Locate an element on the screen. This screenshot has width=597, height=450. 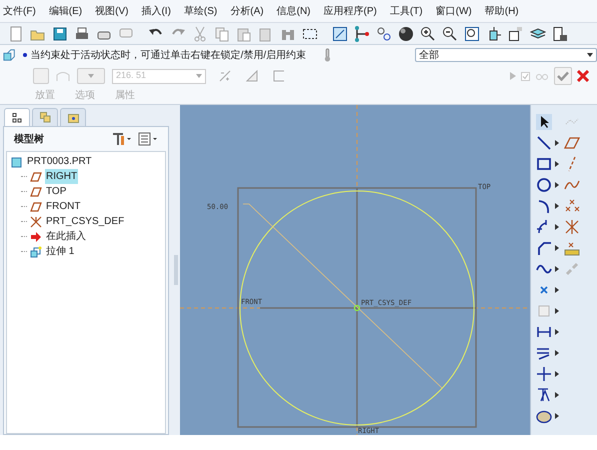
folder-icon is located at coordinates (73, 117).